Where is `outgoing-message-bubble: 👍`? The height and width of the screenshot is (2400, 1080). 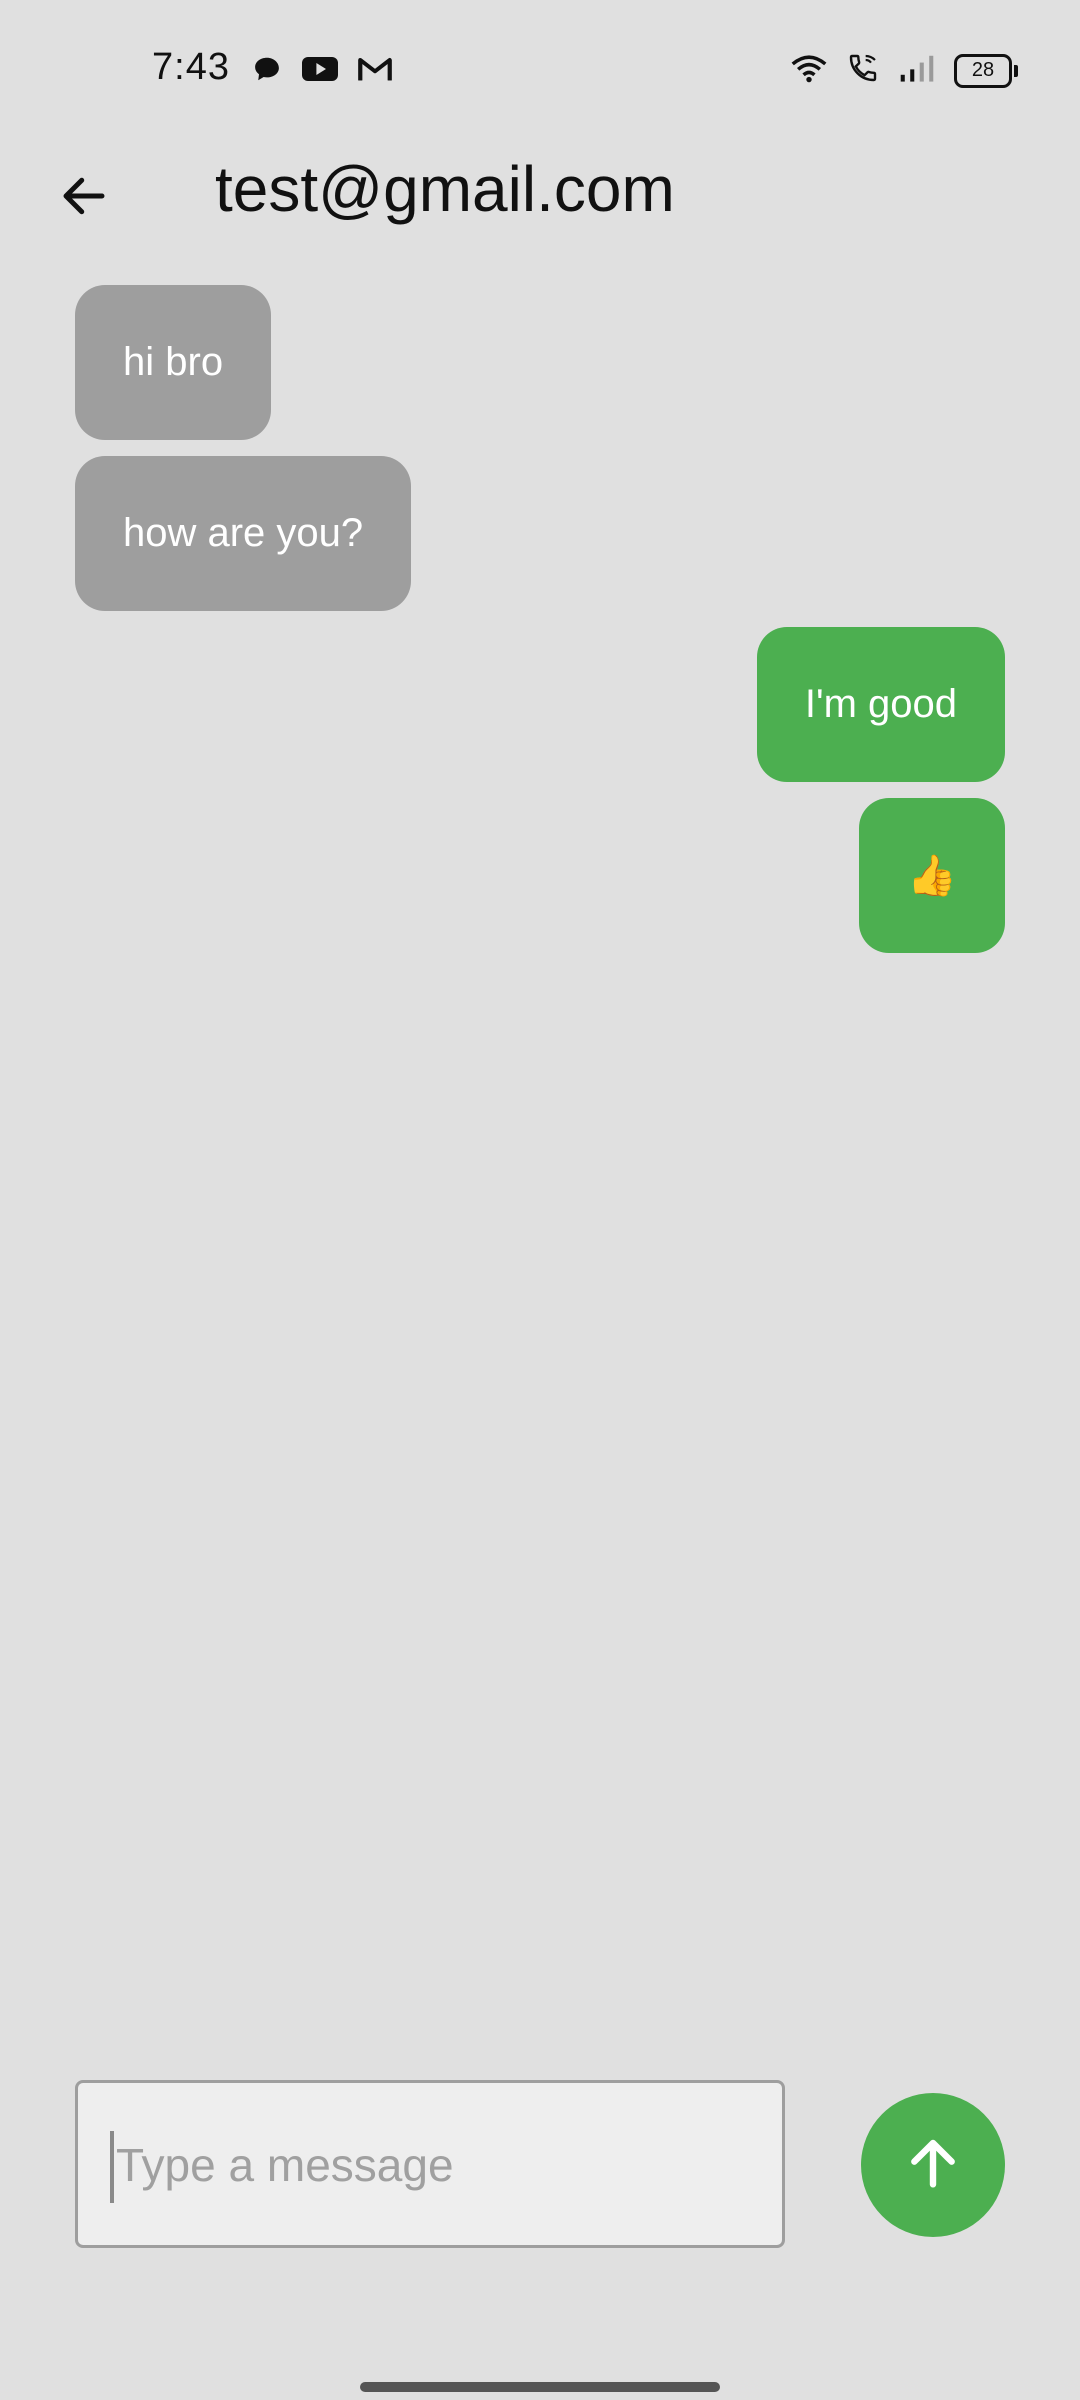 outgoing-message-bubble: 👍 is located at coordinates (932, 875).